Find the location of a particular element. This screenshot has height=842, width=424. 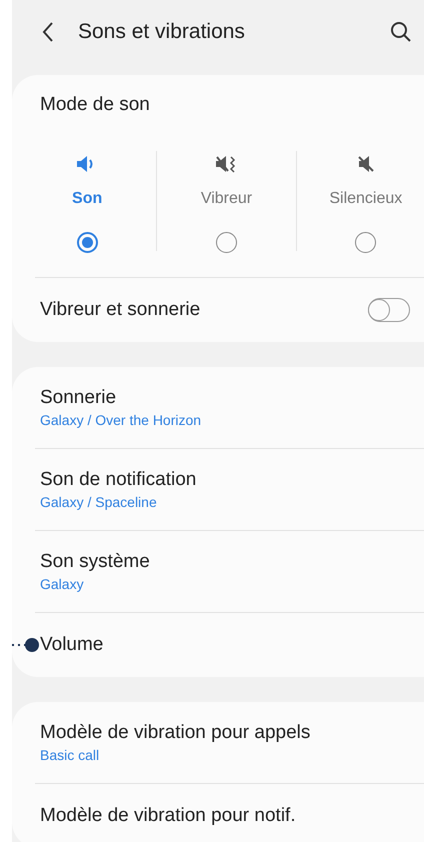

mode-label: Son is located at coordinates (87, 199).